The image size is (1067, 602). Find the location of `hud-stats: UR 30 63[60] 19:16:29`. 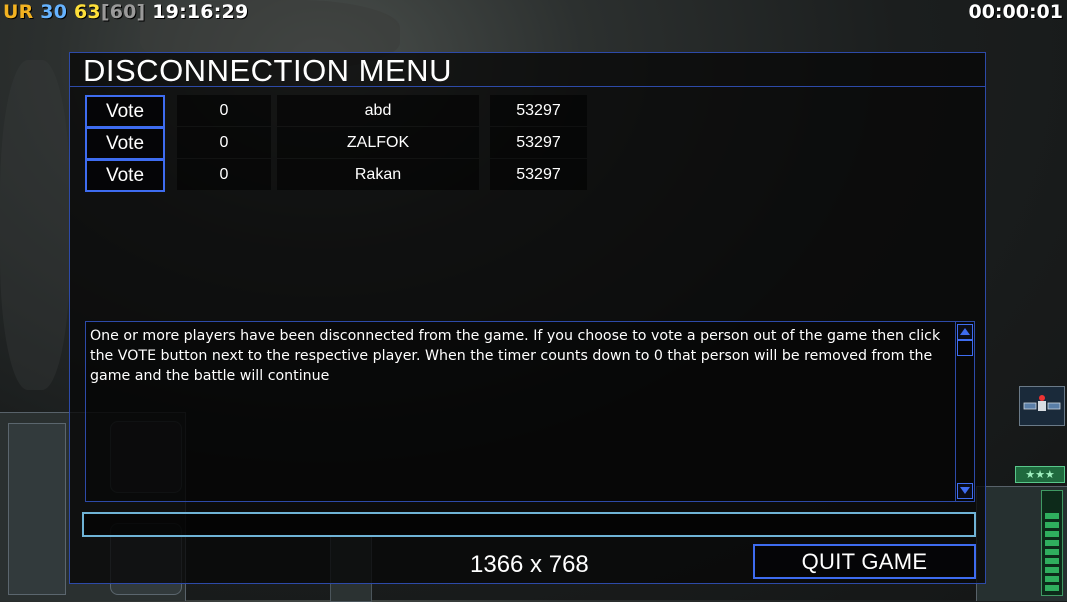

hud-stats: UR 30 63[60] 19:16:29 is located at coordinates (125, 12).